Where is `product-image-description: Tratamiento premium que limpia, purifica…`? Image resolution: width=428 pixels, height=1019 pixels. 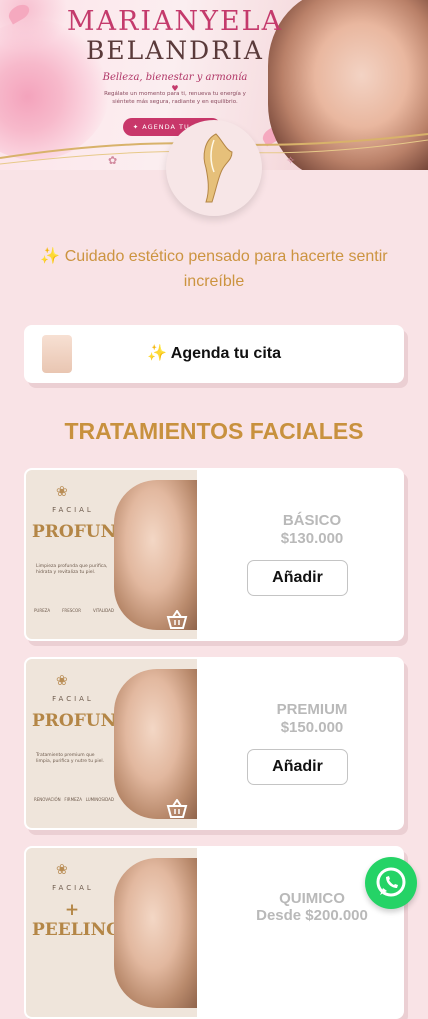
product-image-description: Tratamiento premium que limpia, purifica… is located at coordinates (70, 758).